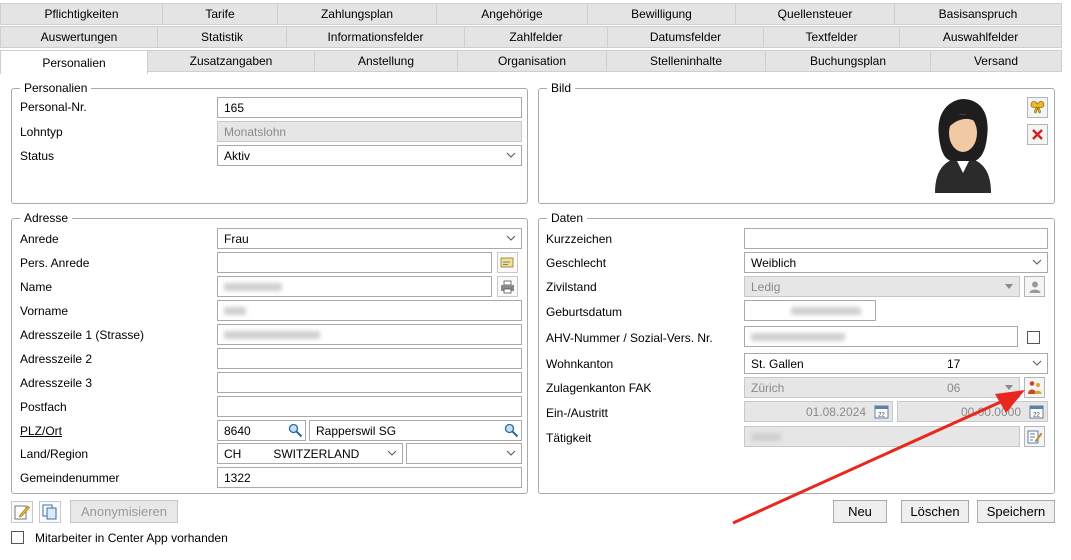 The image size is (1071, 560). Describe the element at coordinates (81, 14) in the screenshot. I see `tab-pflichtigkeiten: Pflichtigkeiten` at that location.